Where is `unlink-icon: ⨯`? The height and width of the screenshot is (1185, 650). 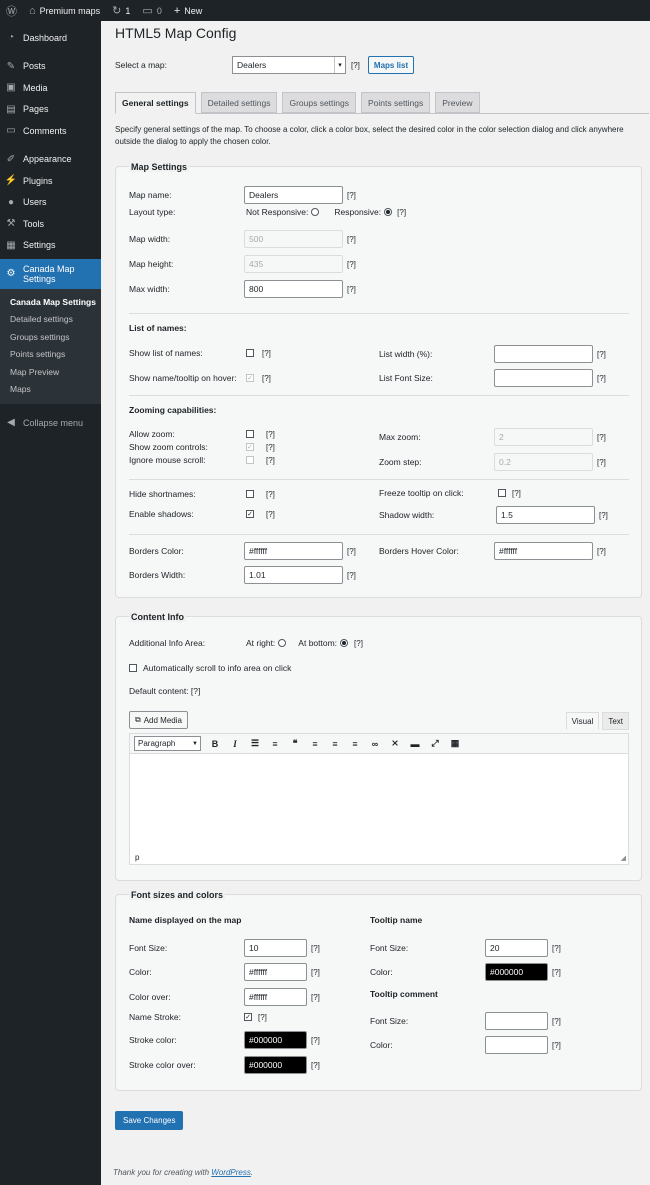
unlink-icon: ⨯ is located at coordinates (395, 744).